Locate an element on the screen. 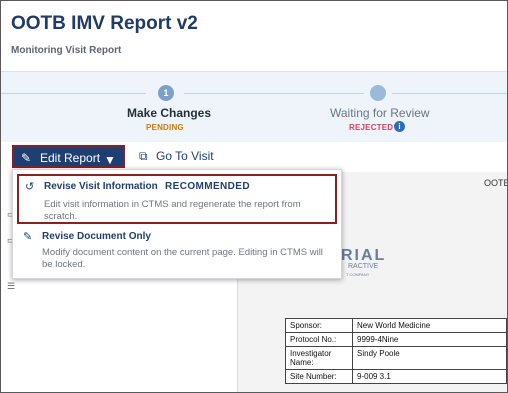 This screenshot has height=393, width=508. document-logo-subtext: T COMPANY is located at coordinates (358, 274).